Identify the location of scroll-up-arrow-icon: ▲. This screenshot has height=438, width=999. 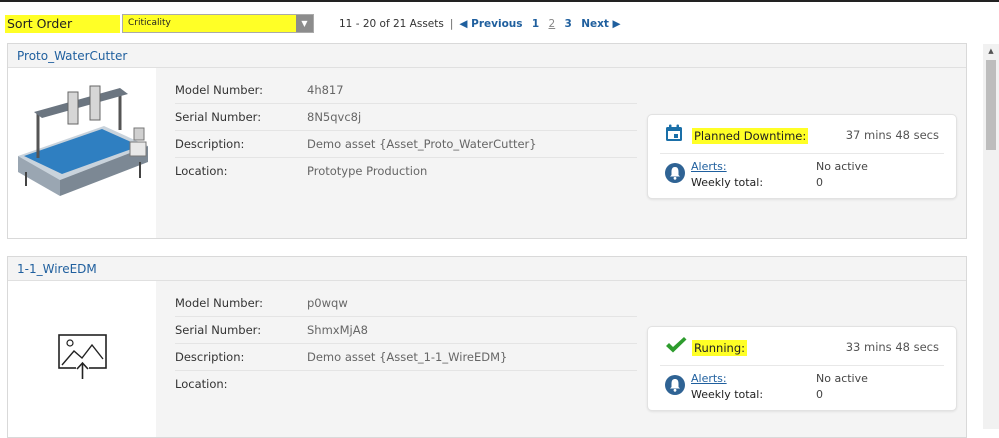
(991, 51).